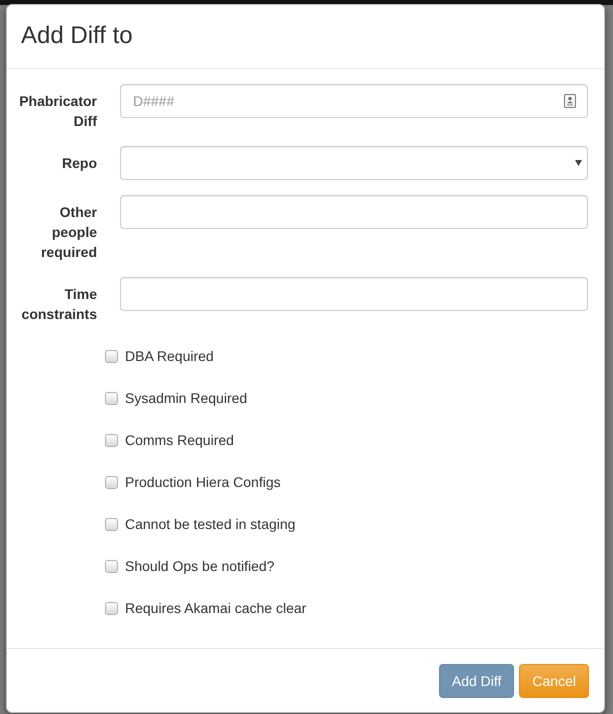 This screenshot has width=613, height=714. What do you see at coordinates (210, 524) in the screenshot?
I see `checkbox-label: Cannot be tested in staging` at bounding box center [210, 524].